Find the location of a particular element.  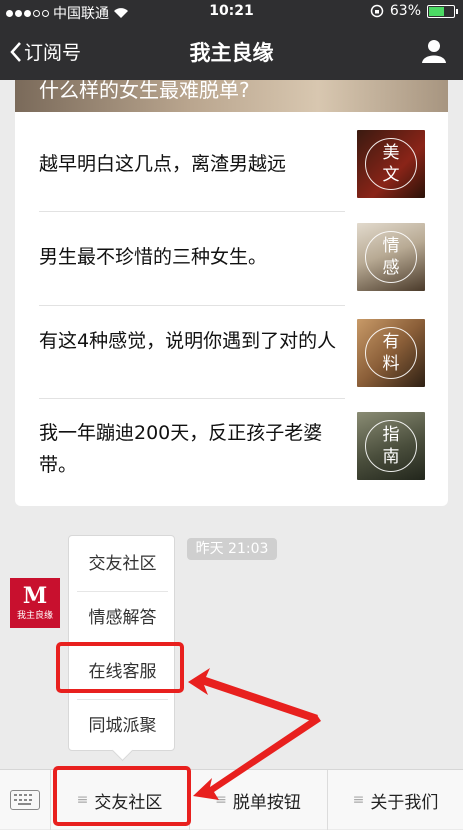

arrow-to-customer-service is located at coordinates (253, 695).